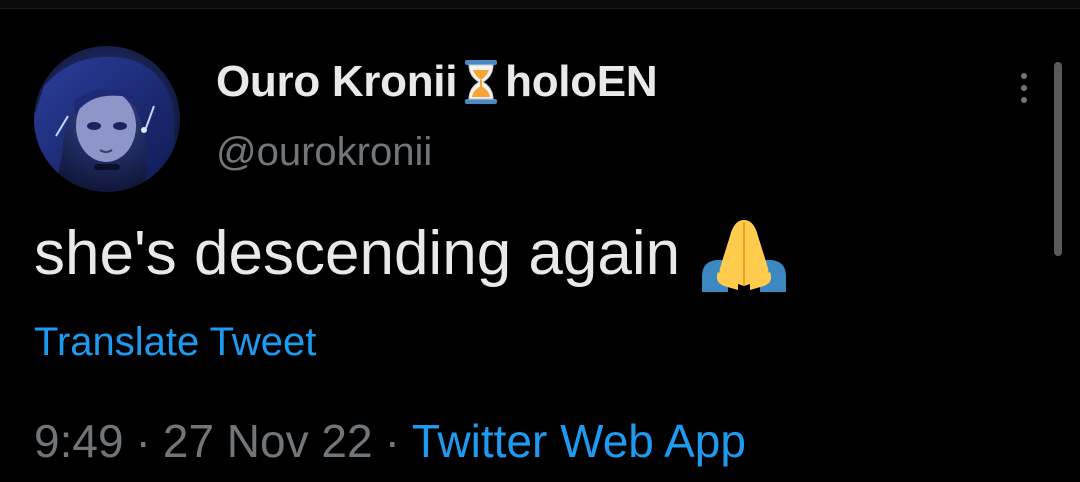  I want to click on top-divider, so click(540, 4).